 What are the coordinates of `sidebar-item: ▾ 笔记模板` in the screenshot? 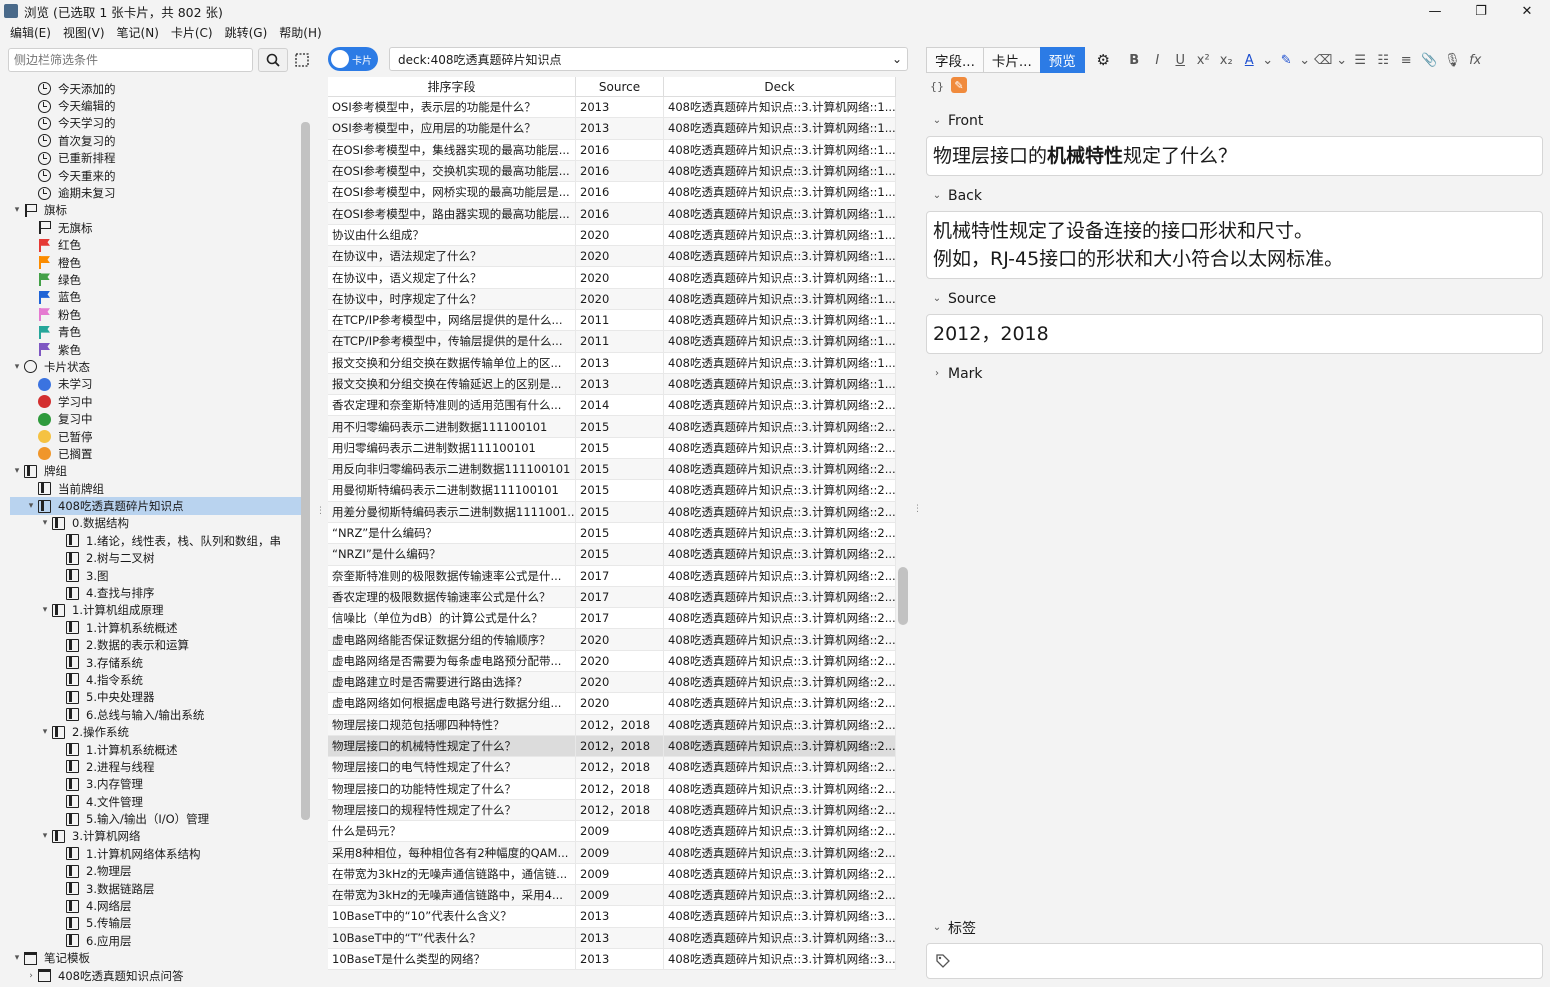 It's located at (156, 958).